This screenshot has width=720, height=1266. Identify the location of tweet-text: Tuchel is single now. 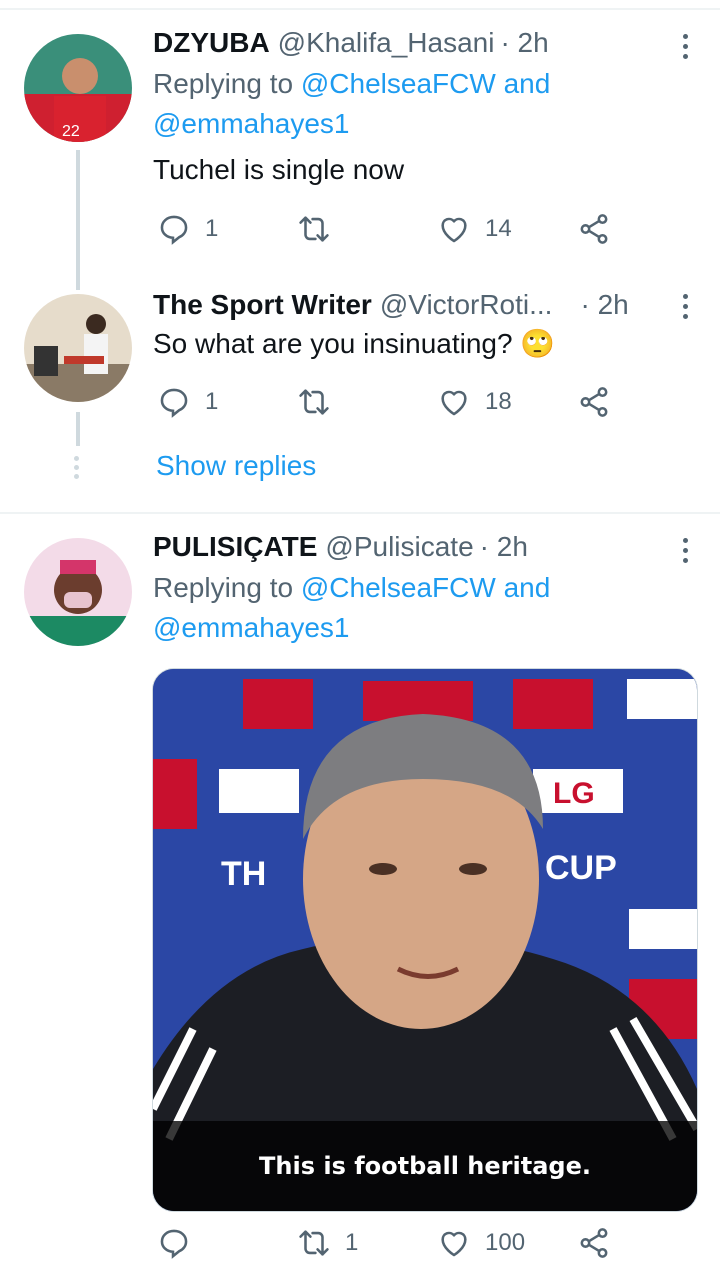
(279, 169).